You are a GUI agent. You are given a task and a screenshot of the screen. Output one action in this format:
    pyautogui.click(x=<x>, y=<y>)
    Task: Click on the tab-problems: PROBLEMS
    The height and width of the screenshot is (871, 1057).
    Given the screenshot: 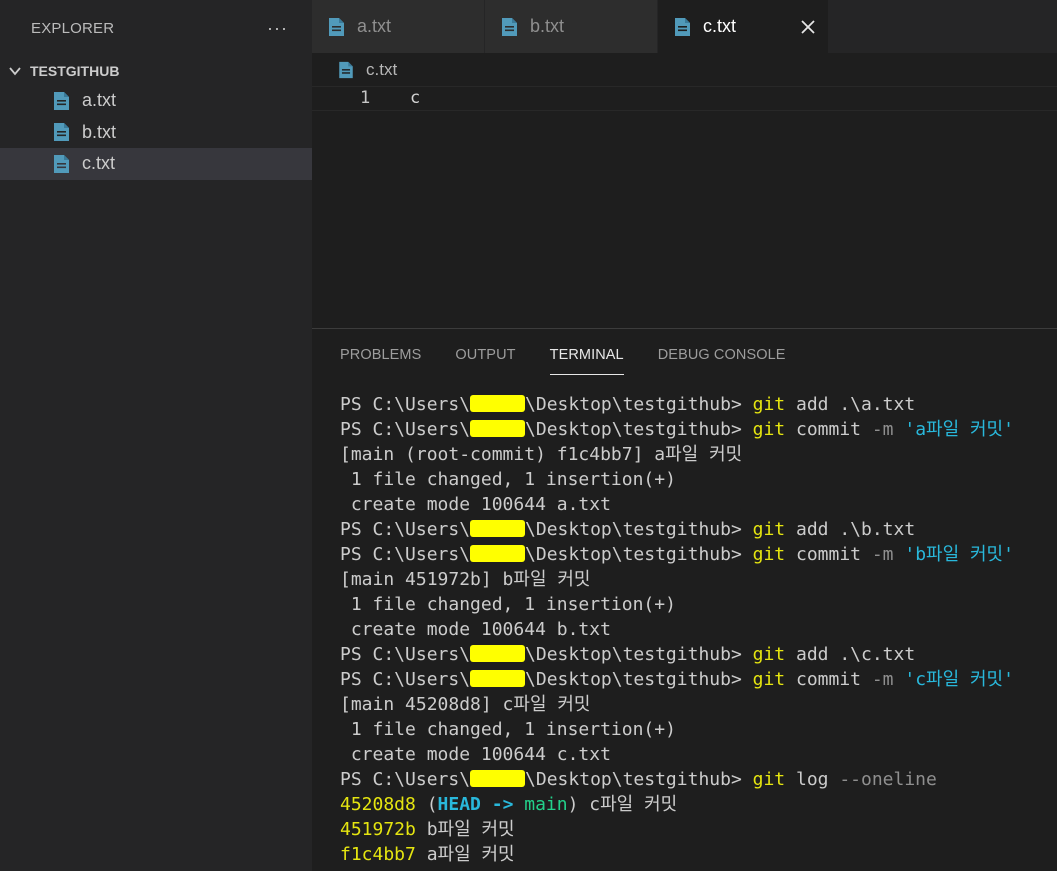 What is the action you would take?
    pyautogui.click(x=380, y=361)
    